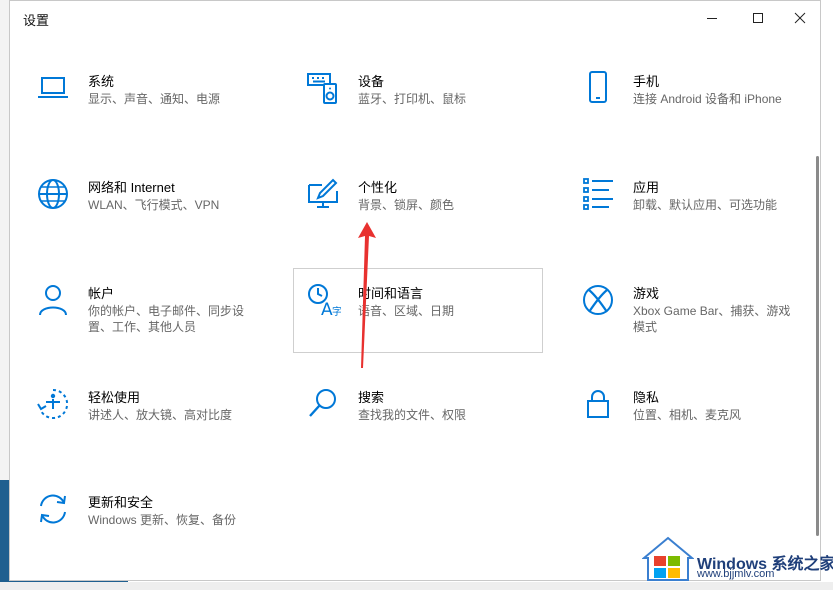 This screenshot has width=833, height=590. What do you see at coordinates (646, 293) in the screenshot?
I see `tile-name: 游戏` at bounding box center [646, 293].